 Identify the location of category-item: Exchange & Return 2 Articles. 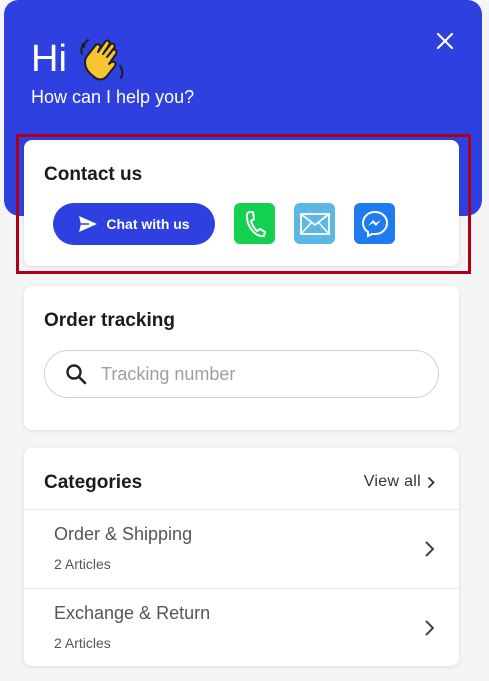
(241, 627).